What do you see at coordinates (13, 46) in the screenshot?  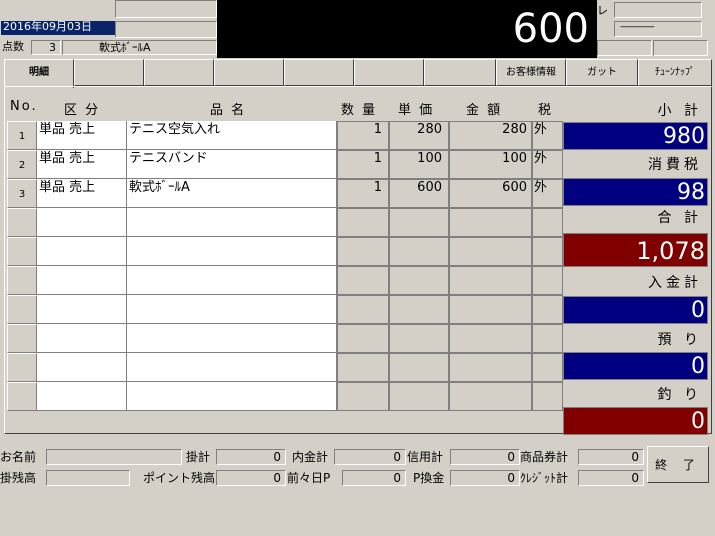 I see `count-label: 点数` at bounding box center [13, 46].